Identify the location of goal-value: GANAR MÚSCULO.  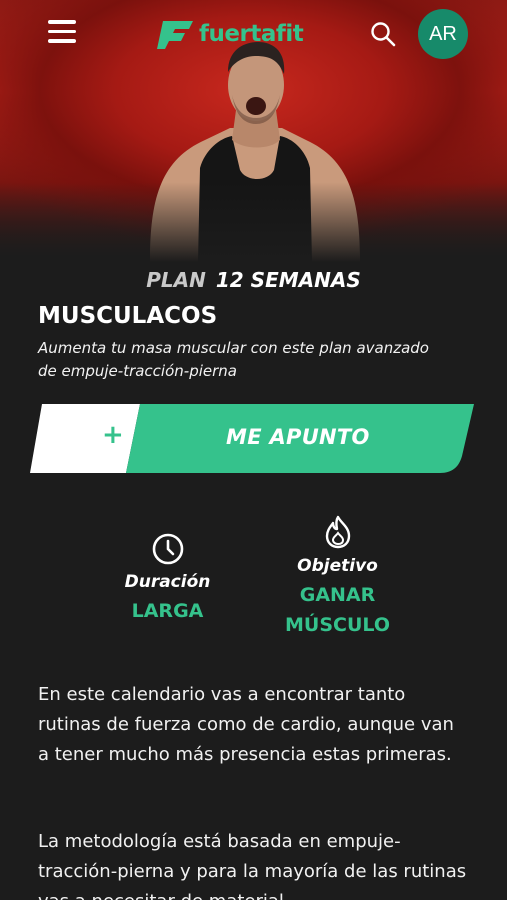
(337, 610).